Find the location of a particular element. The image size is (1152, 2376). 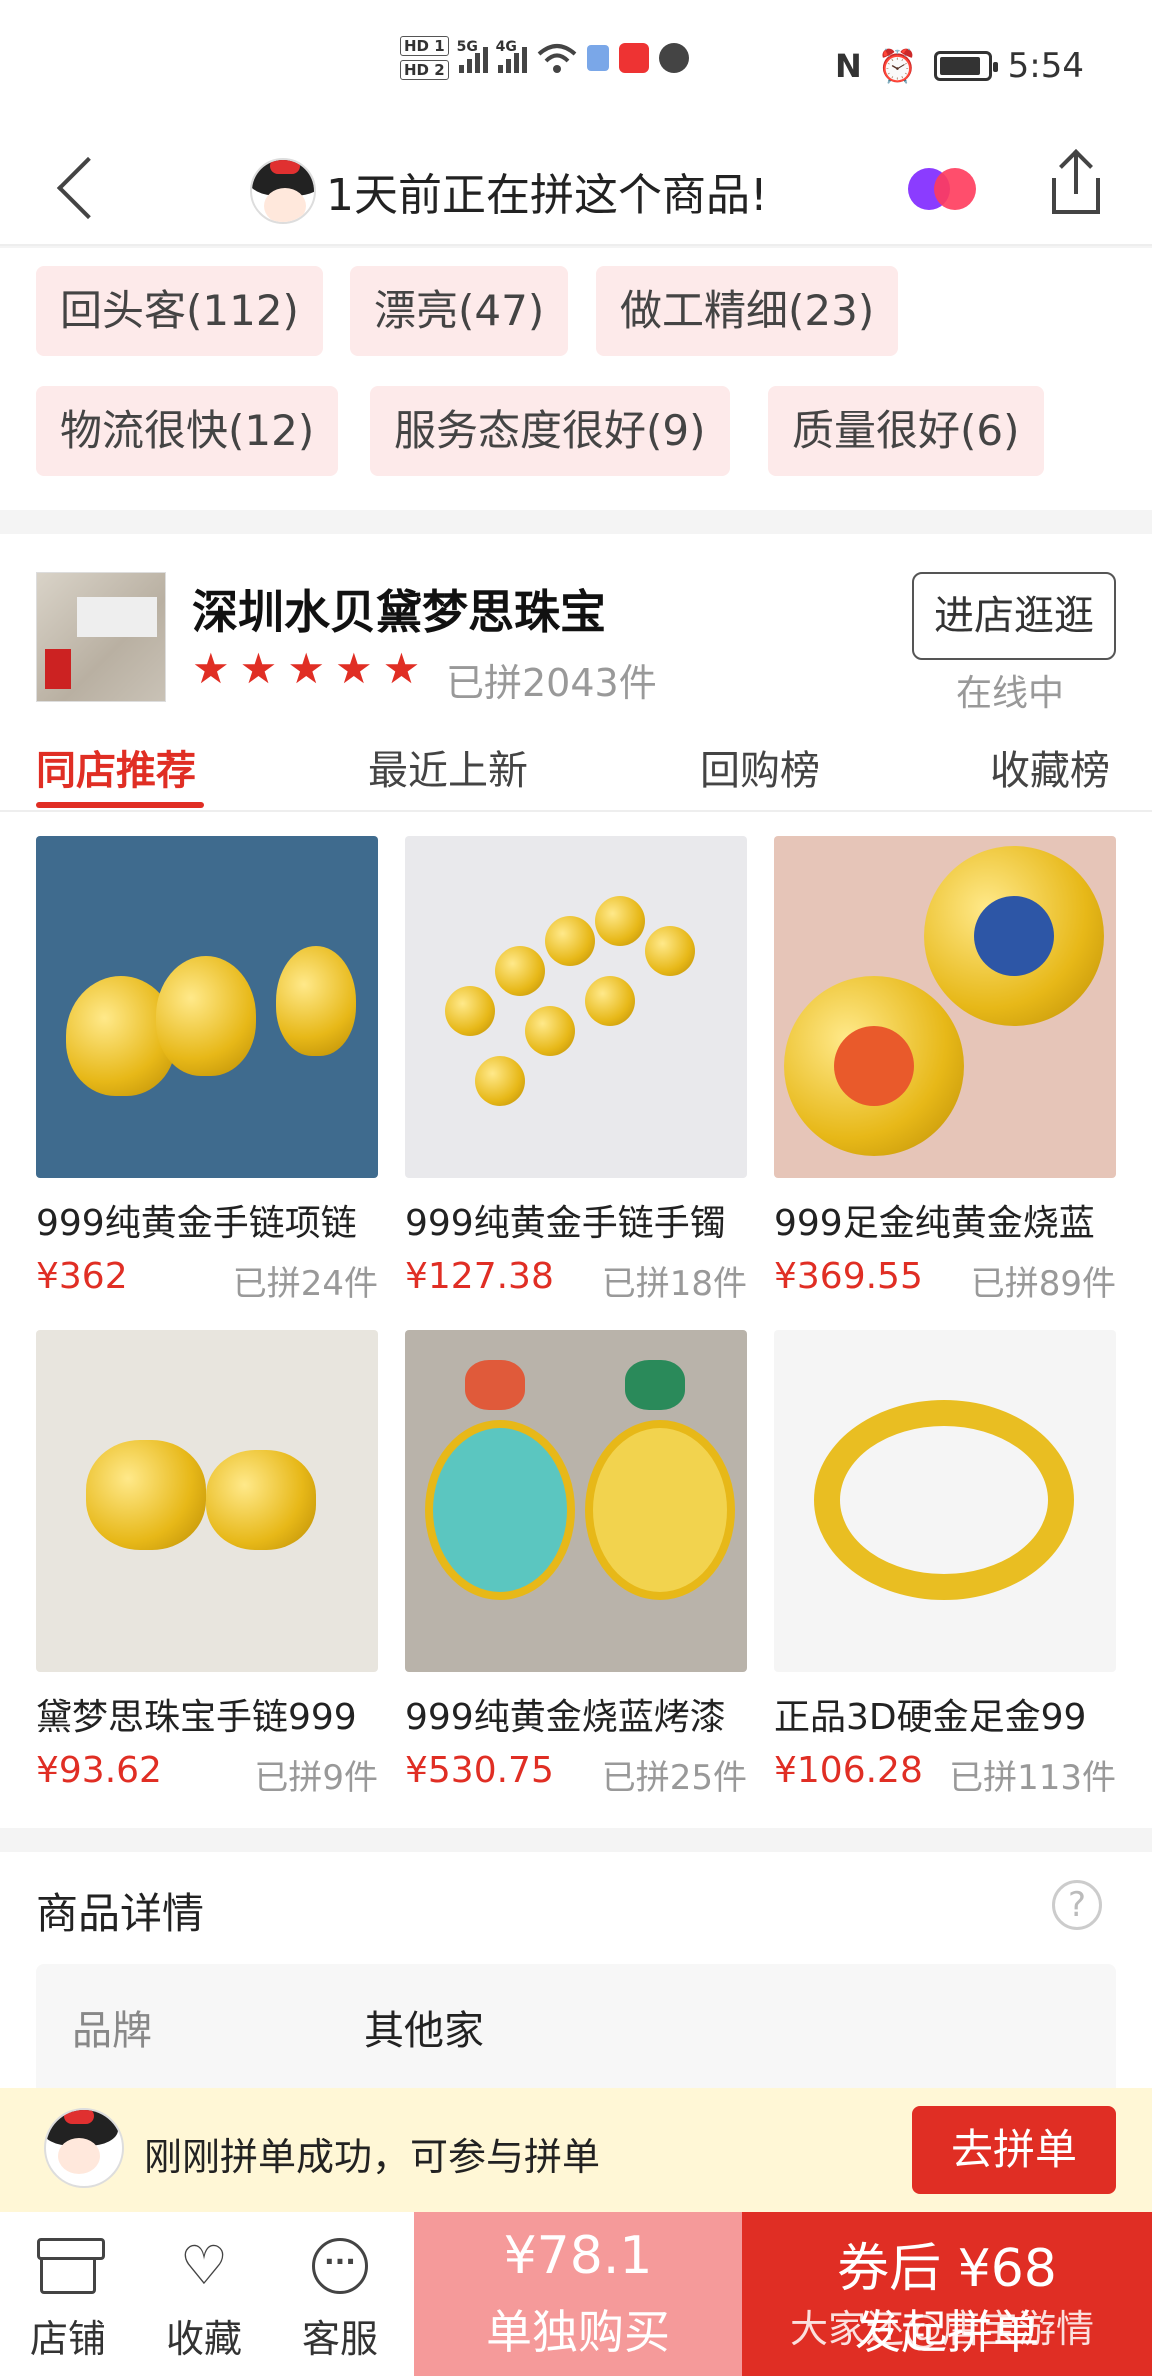

review-tag: 质量很好(6) is located at coordinates (906, 431).